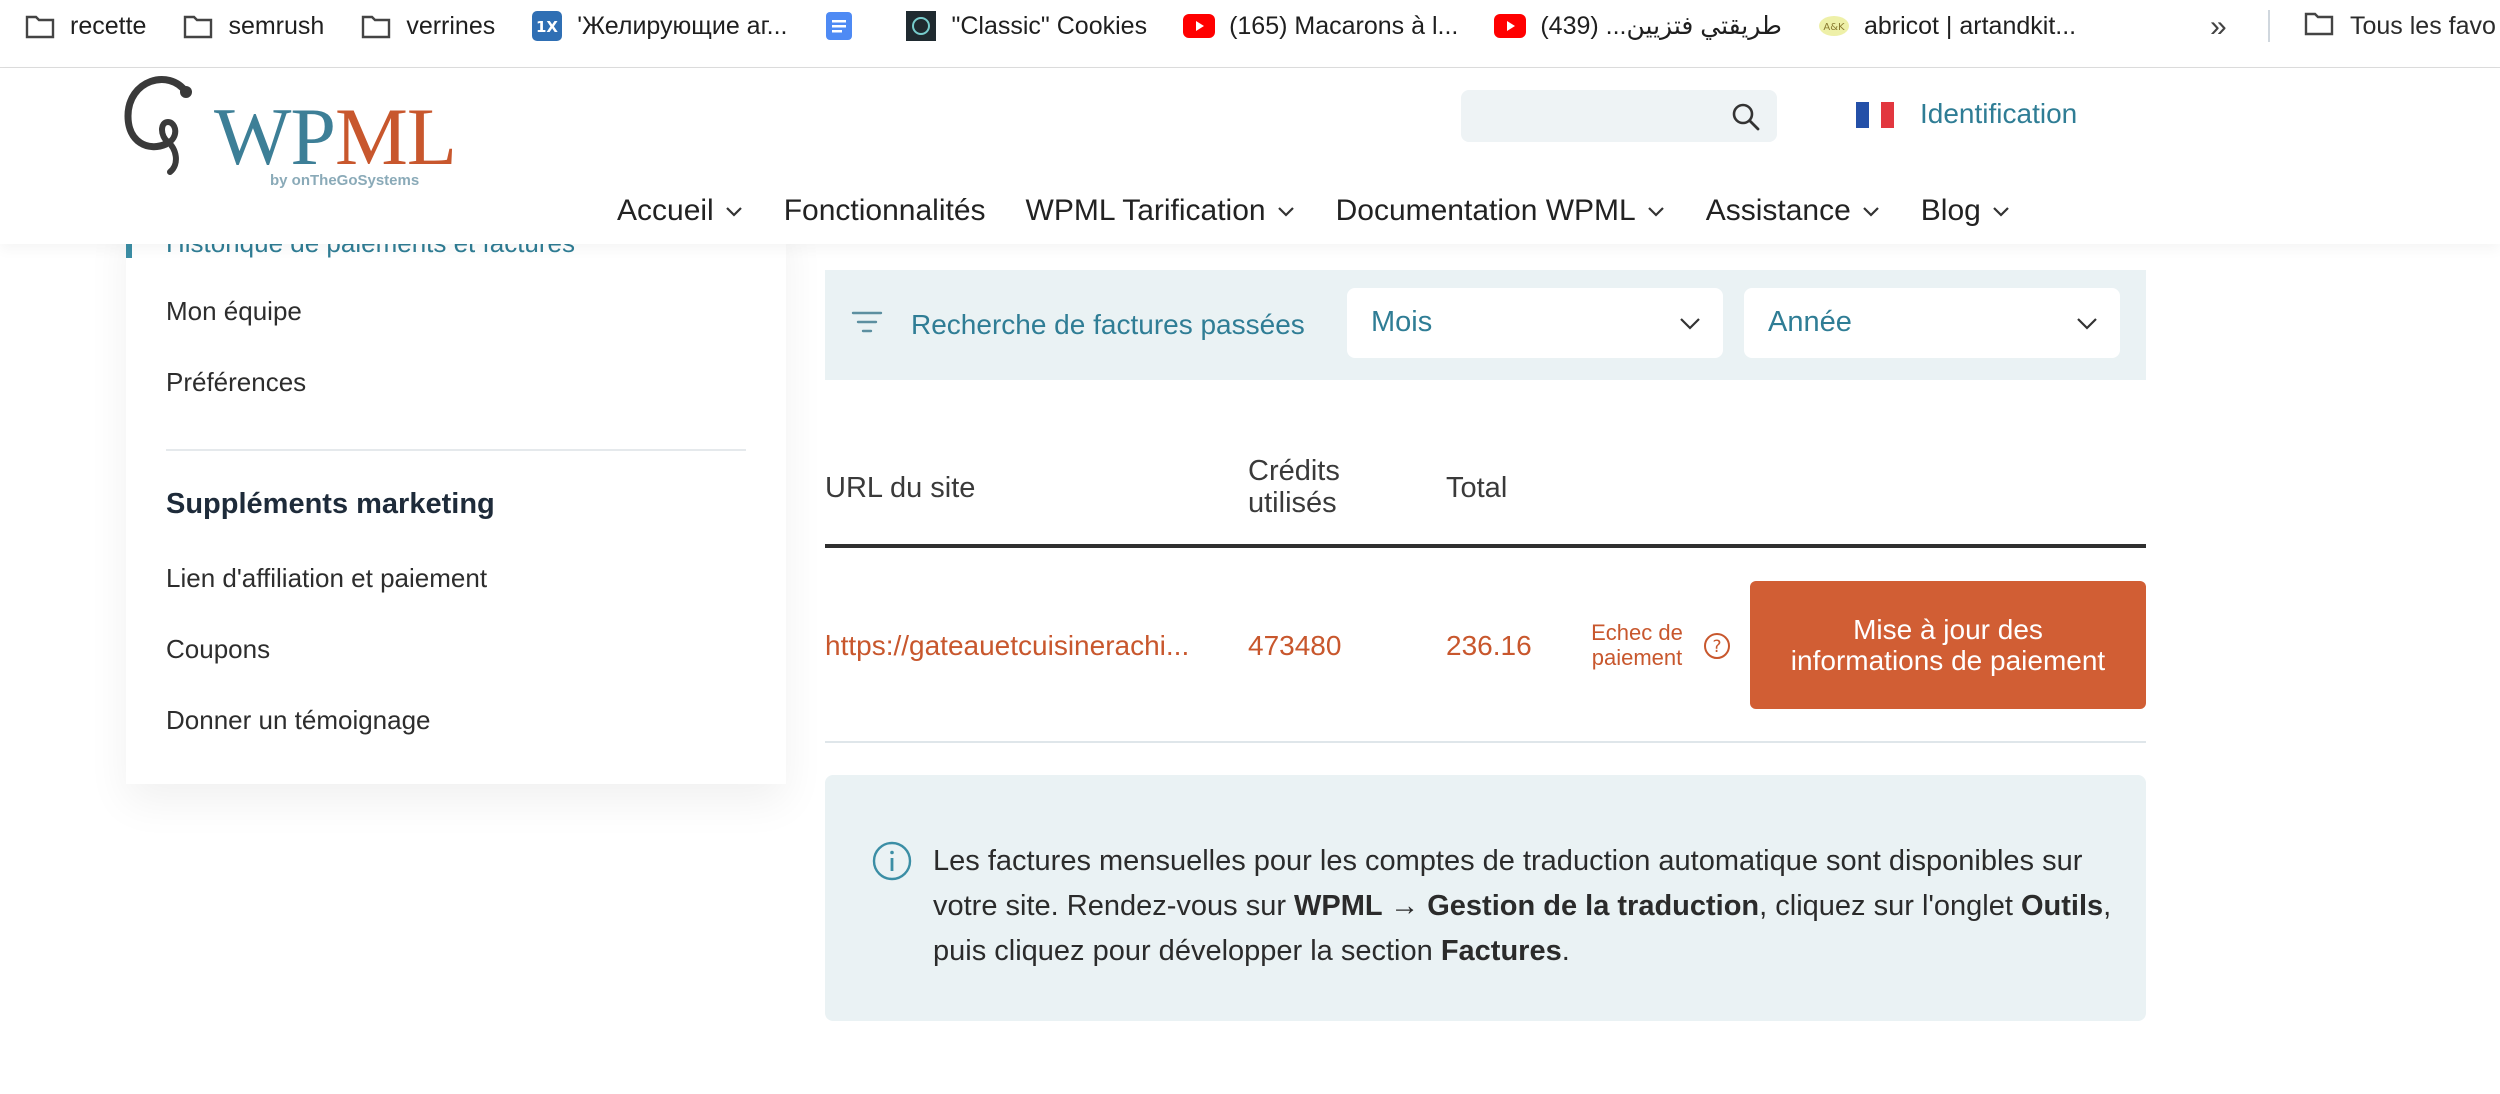 The image size is (2500, 1094). Describe the element at coordinates (2423, 25) in the screenshot. I see `bookmark-label: Tous les favo` at that location.